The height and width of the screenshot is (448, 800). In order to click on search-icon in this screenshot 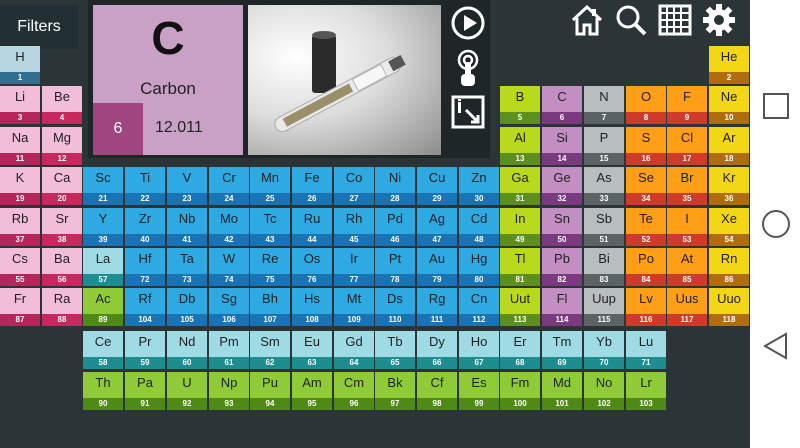, I will do `click(631, 20)`.